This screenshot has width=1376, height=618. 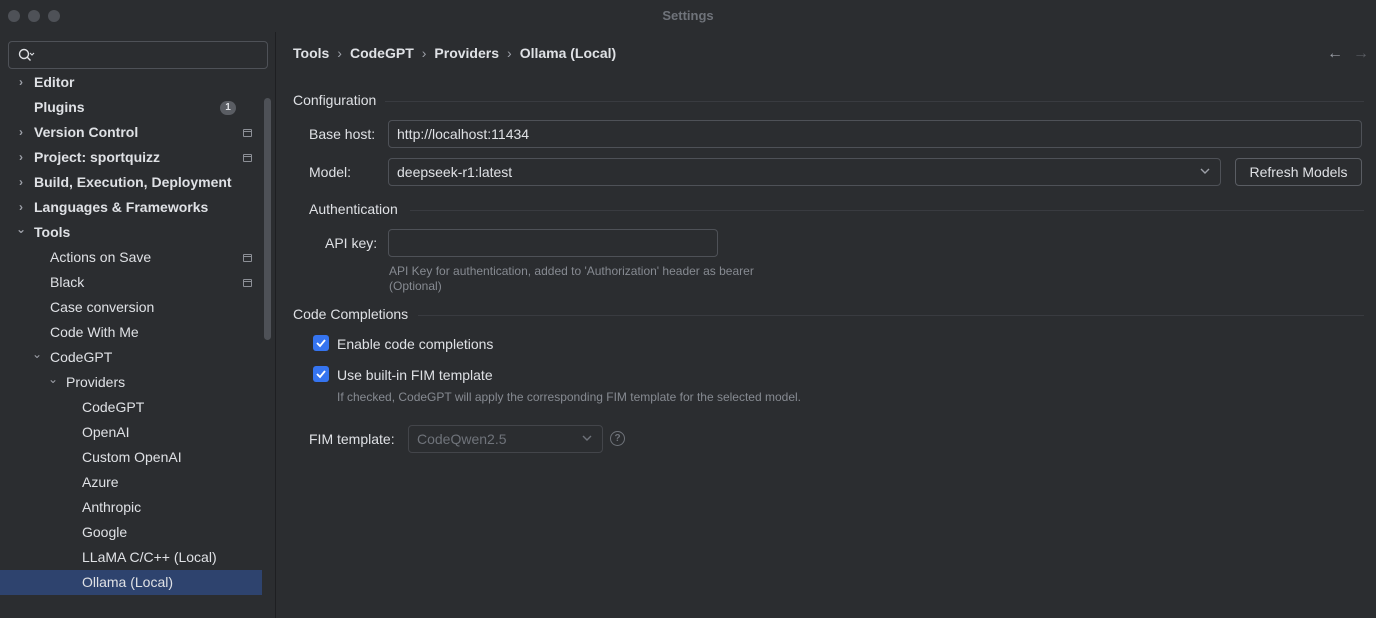 What do you see at coordinates (97, 157) in the screenshot?
I see `sidebar-item-label: Project: sportquizz` at bounding box center [97, 157].